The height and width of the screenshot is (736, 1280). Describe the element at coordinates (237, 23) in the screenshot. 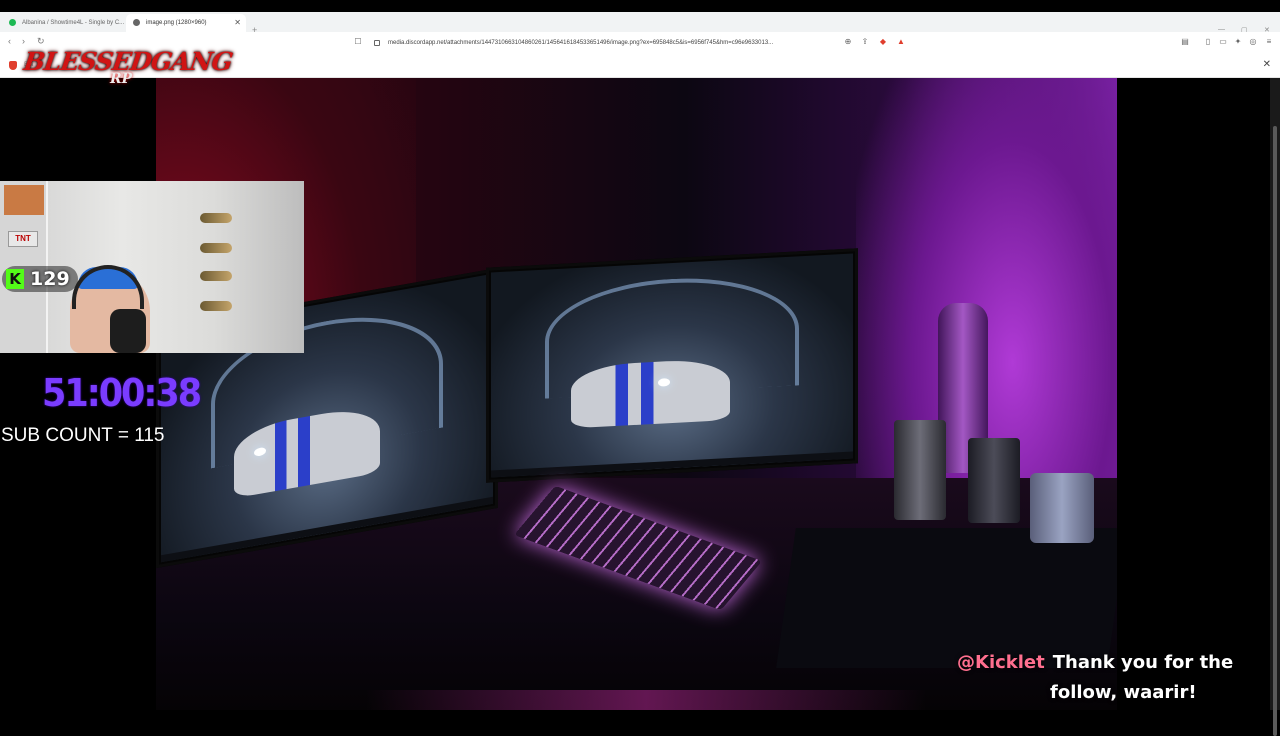

I see `close-tab-icon: ✕` at that location.